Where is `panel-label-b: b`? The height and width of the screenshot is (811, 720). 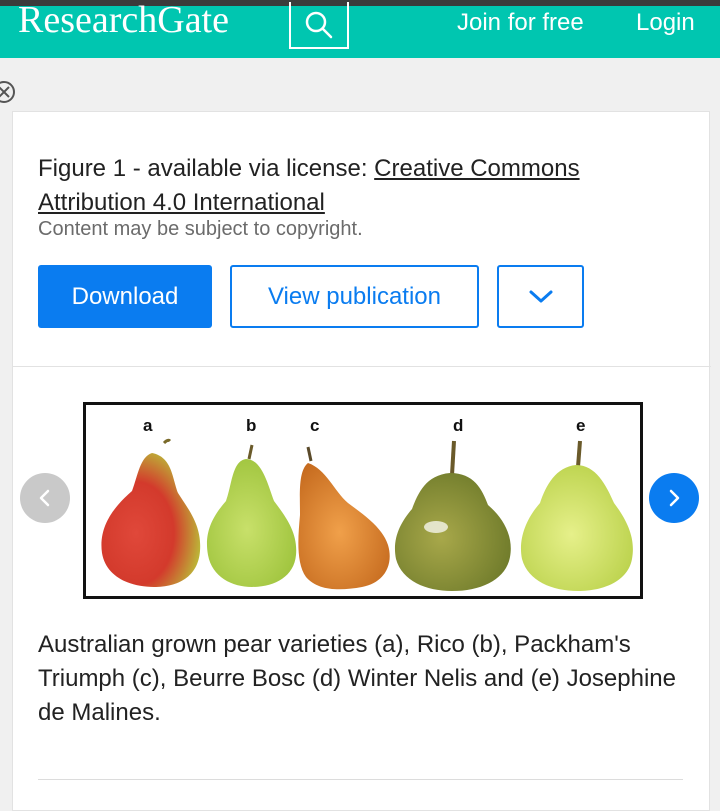
panel-label-b: b is located at coordinates (251, 425).